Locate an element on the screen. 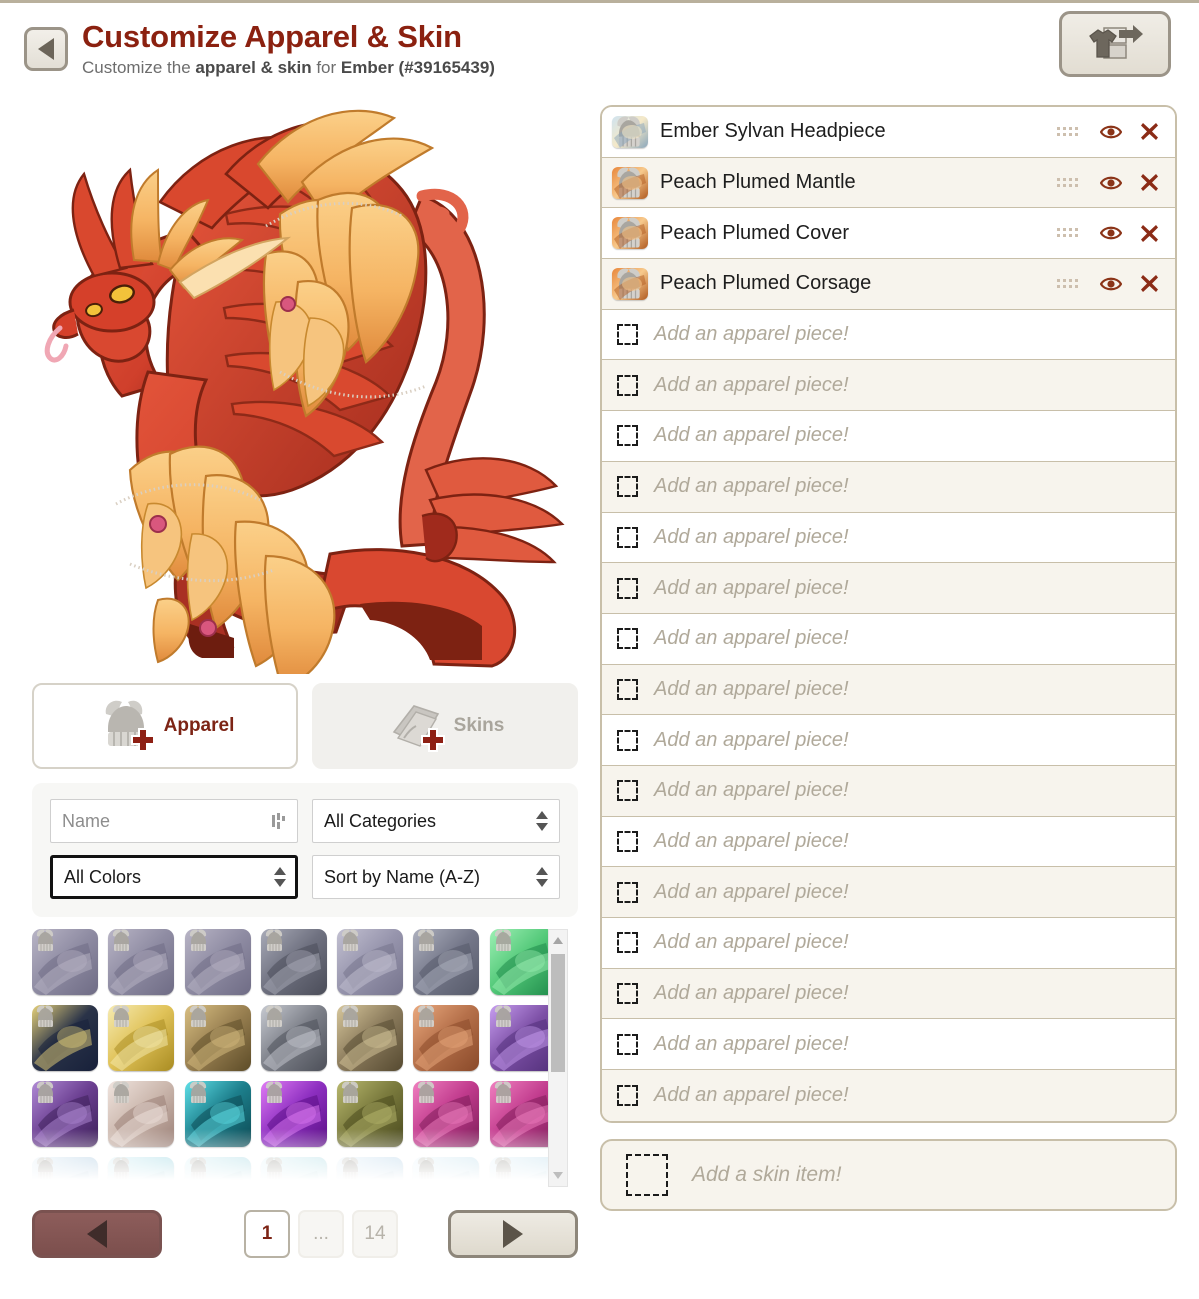 The image size is (1199, 1299). page-number-1: 1 is located at coordinates (267, 1234).